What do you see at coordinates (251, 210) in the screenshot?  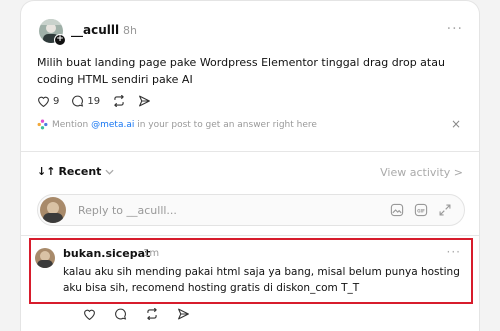 I see `reply-input: Reply to __aculll... GIF` at bounding box center [251, 210].